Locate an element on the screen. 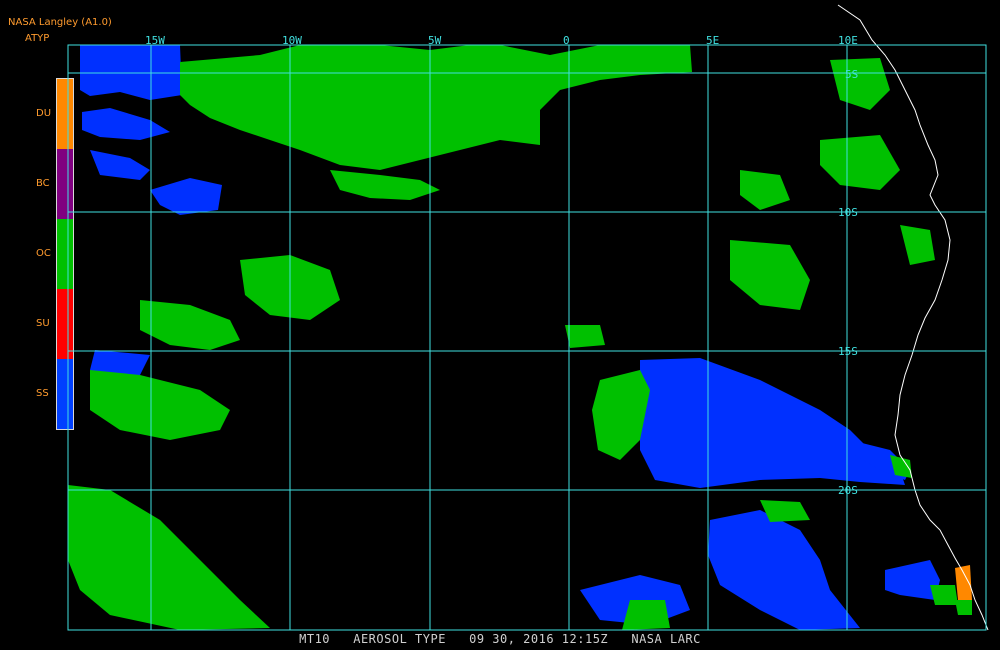 This screenshot has width=1000, height=650. lat-label-15s: 15S is located at coordinates (848, 351).